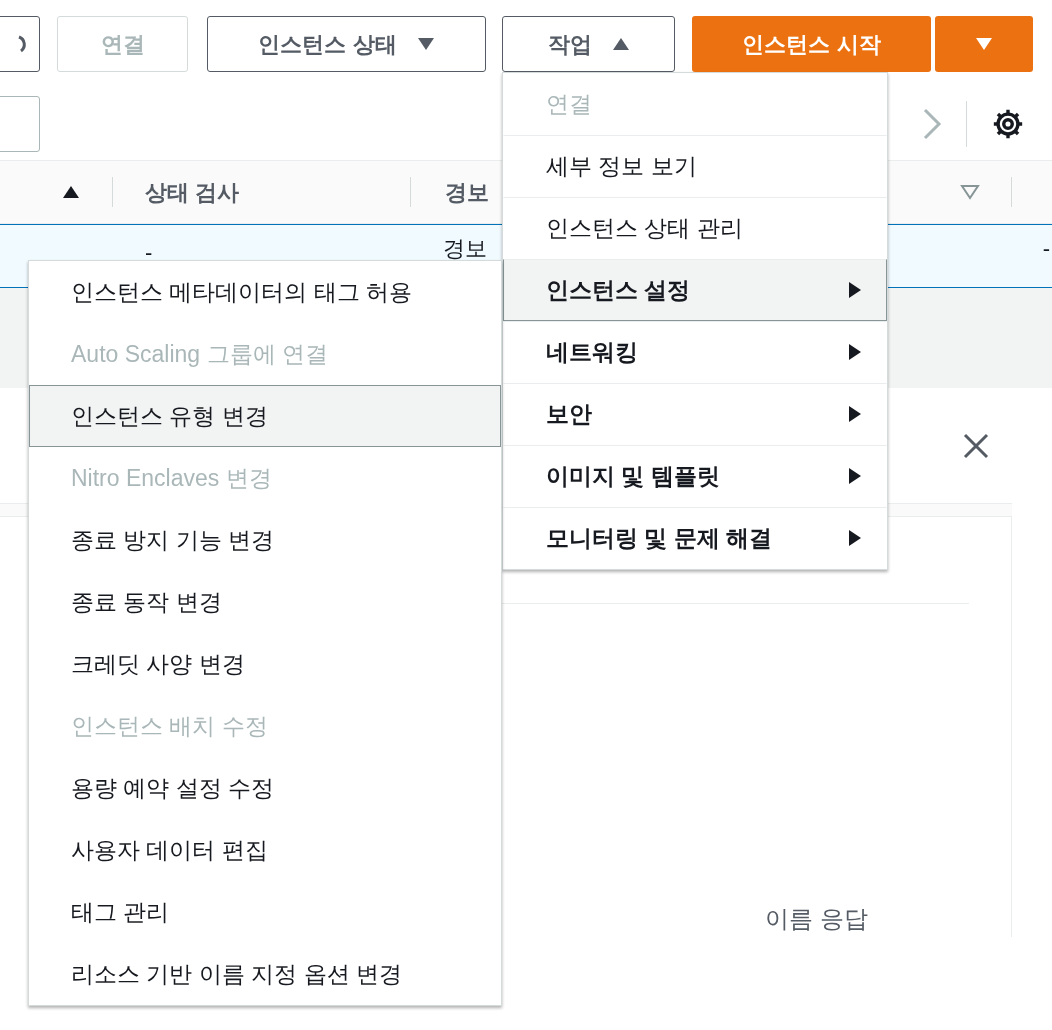 This screenshot has width=1052, height=1030. I want to click on menu-item: 종료 동작 변경, so click(265, 602).